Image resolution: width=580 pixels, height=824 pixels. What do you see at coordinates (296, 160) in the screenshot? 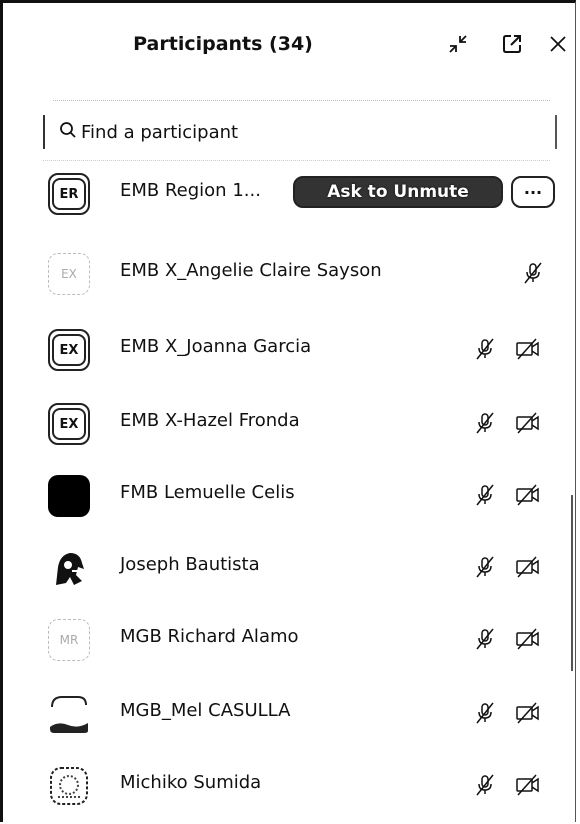
I see `search-underline` at bounding box center [296, 160].